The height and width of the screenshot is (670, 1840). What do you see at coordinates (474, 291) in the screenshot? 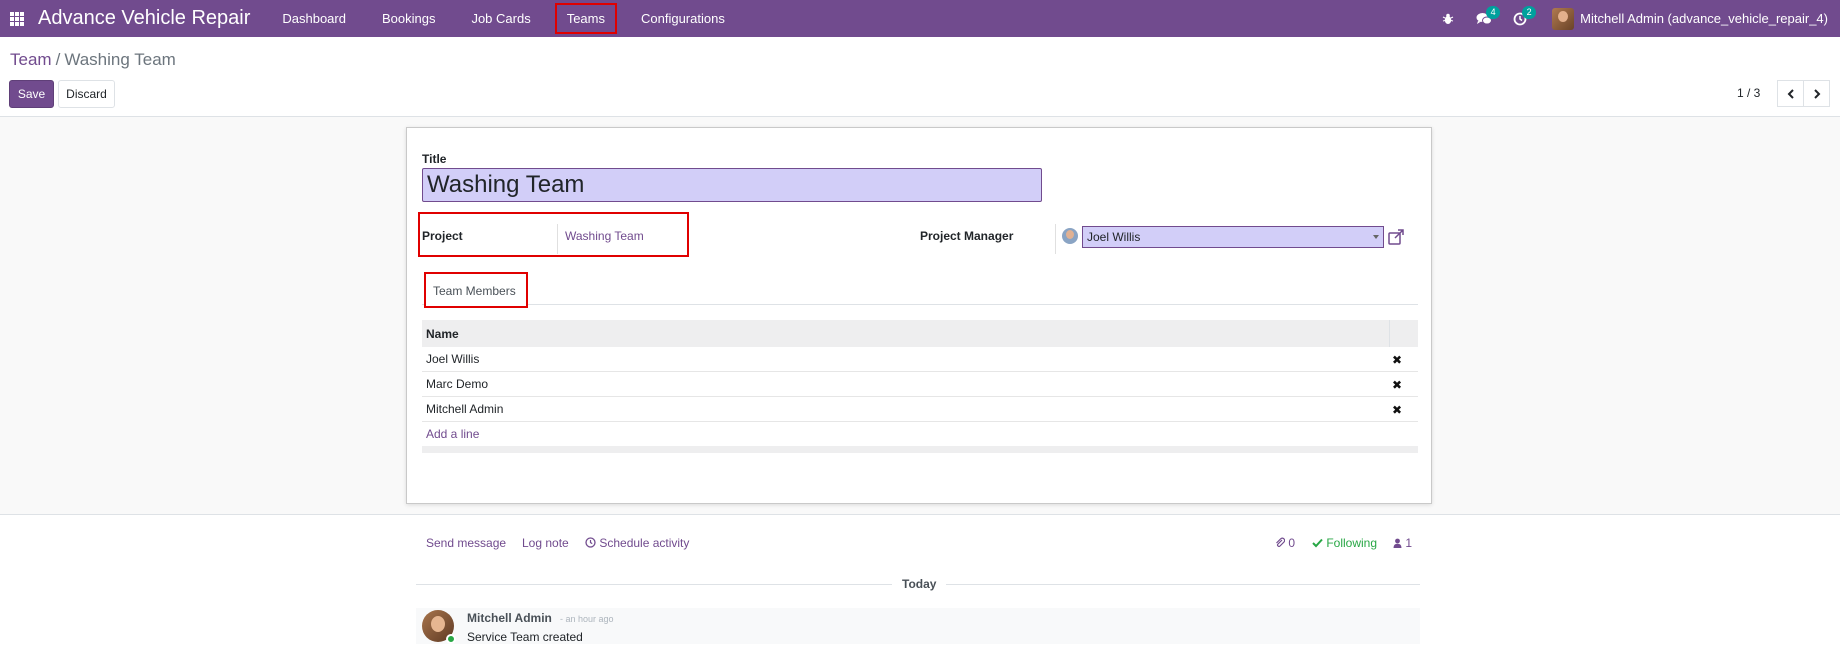
I see `tab-team-members-label: Team Members` at bounding box center [474, 291].